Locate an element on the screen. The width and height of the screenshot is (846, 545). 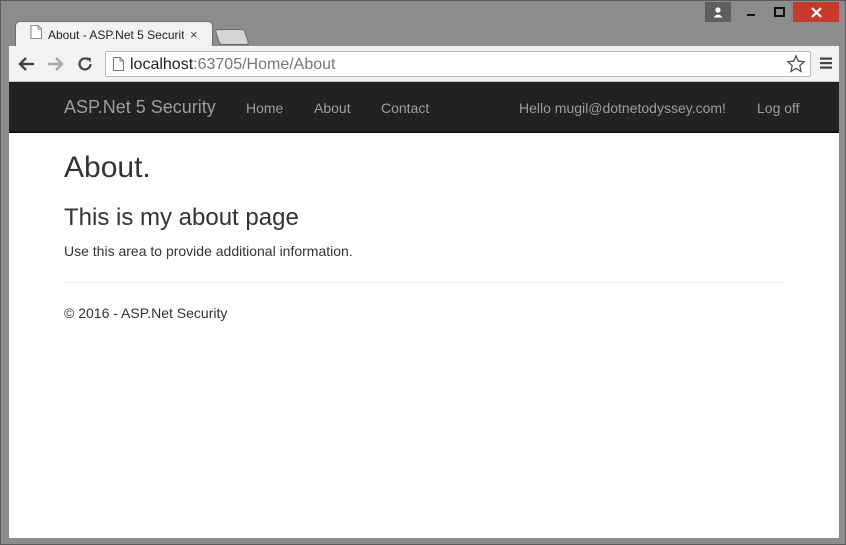
new-tab-button is located at coordinates (232, 37).